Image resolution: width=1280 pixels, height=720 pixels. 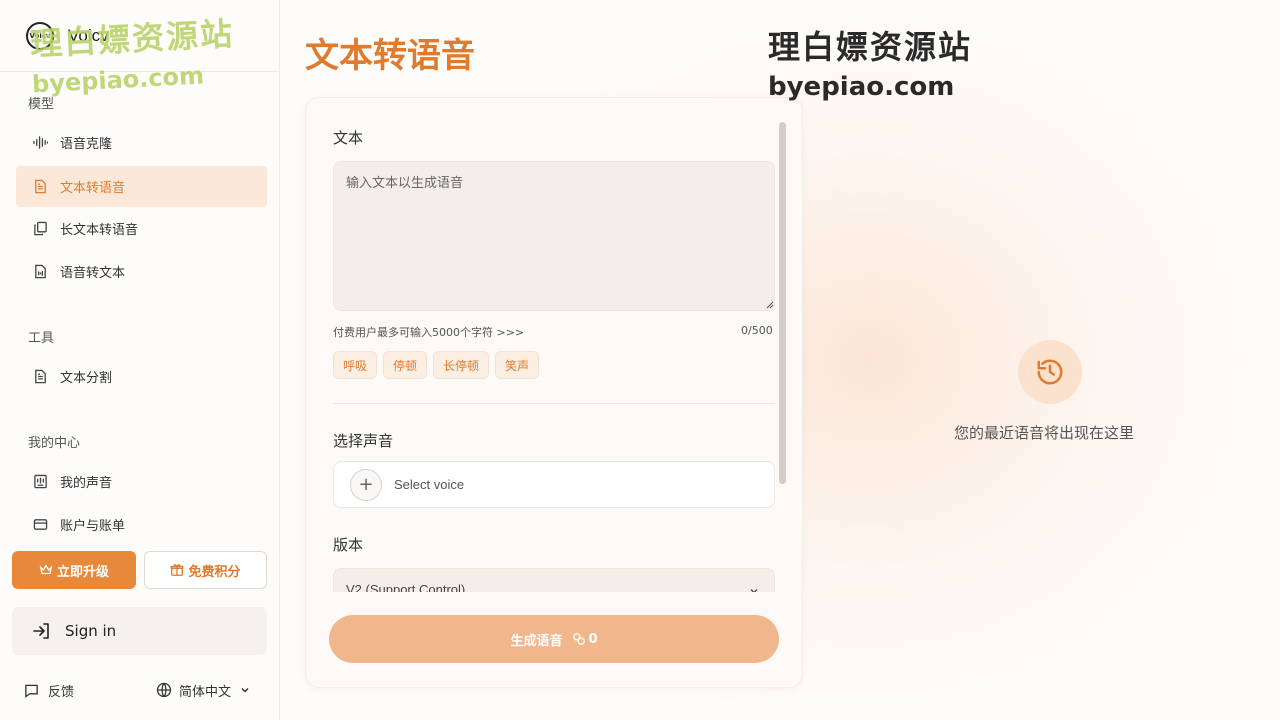 I want to click on audio-file-icon, so click(x=40, y=272).